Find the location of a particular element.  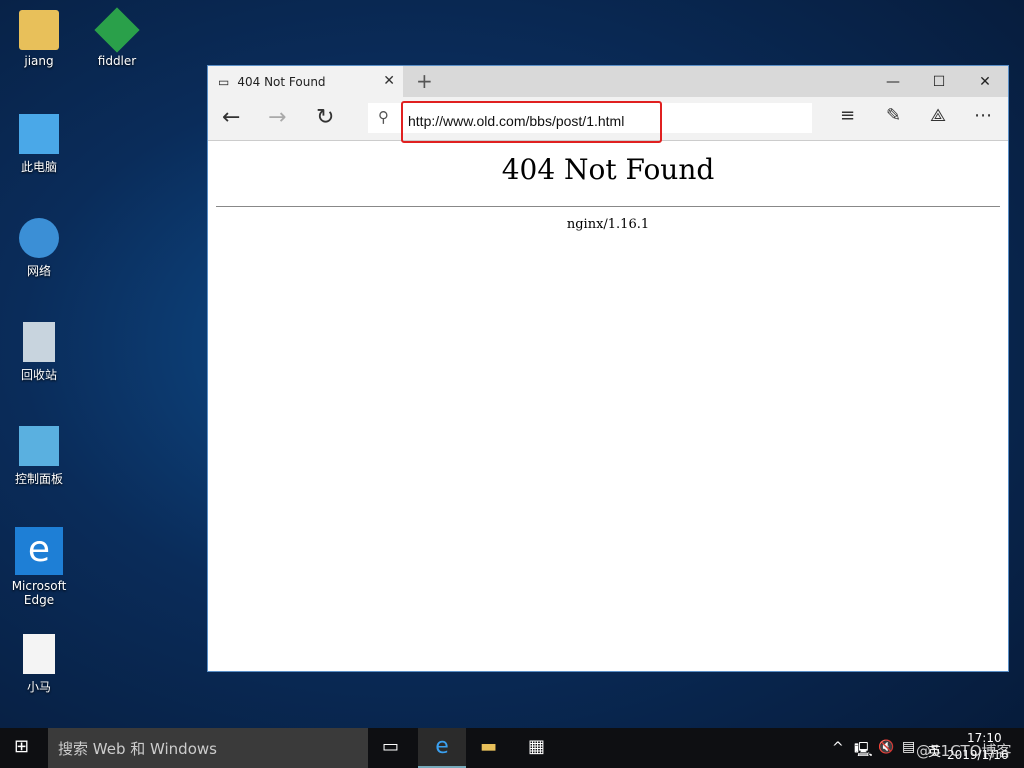

desktop-icon-fiddler: fiddler is located at coordinates (117, 37).